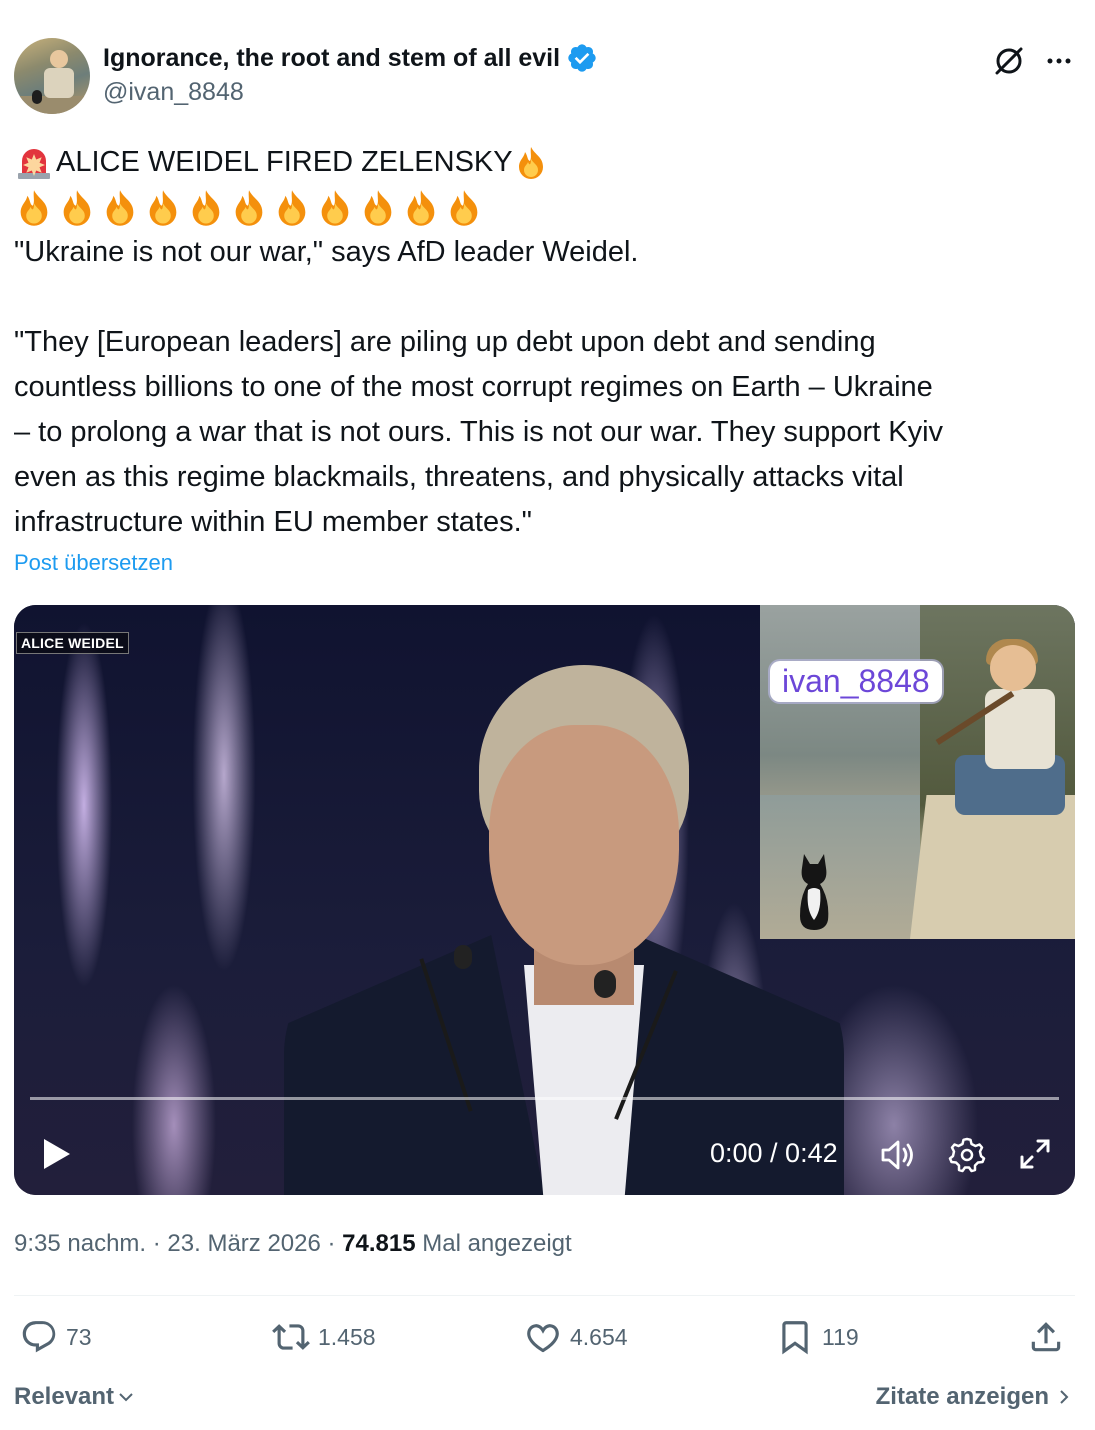 This screenshot has width=1095, height=1430. I want to click on bookmark-icon, so click(795, 1338).